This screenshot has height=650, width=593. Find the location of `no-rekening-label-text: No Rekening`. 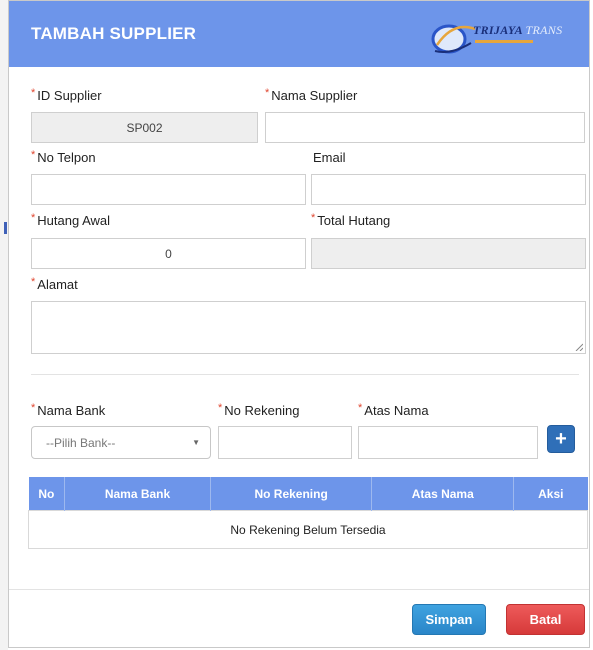

no-rekening-label-text: No Rekening is located at coordinates (262, 410).